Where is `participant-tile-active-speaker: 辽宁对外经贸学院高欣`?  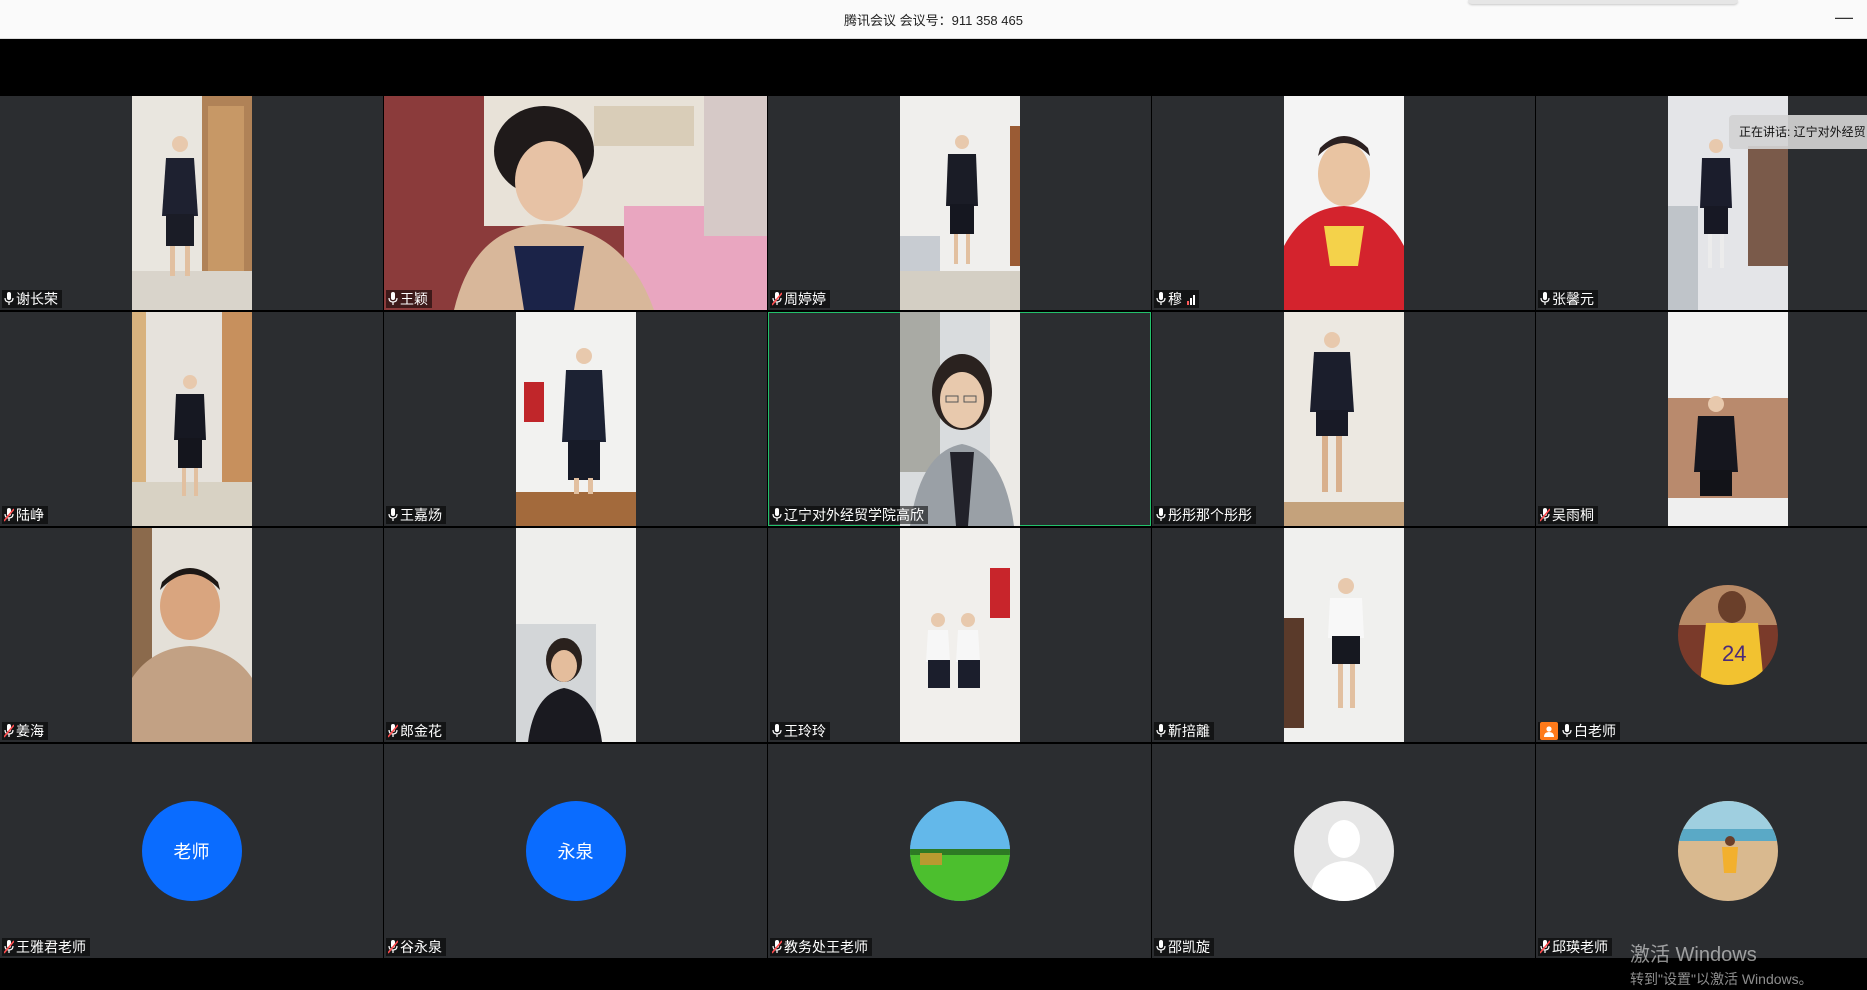
participant-tile-active-speaker: 辽宁对外经贸学院高欣 is located at coordinates (959, 419).